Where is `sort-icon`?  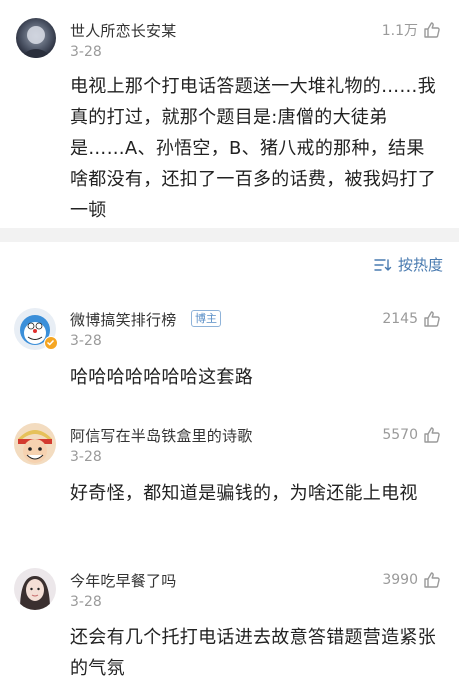
sort-icon is located at coordinates (383, 264).